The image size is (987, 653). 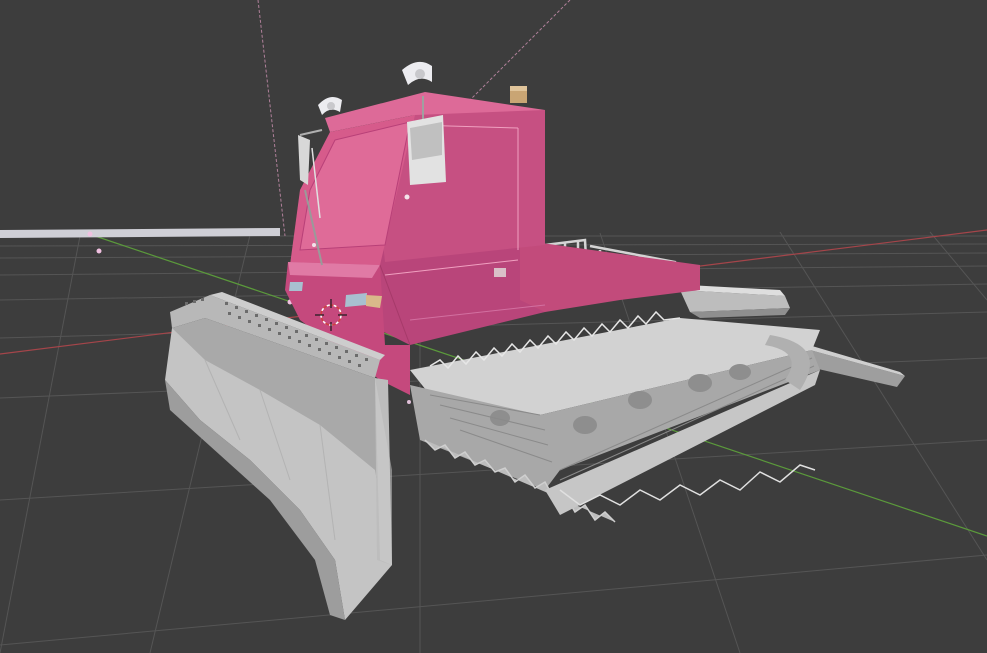 I want to click on door-handle, so click(x=500, y=272).